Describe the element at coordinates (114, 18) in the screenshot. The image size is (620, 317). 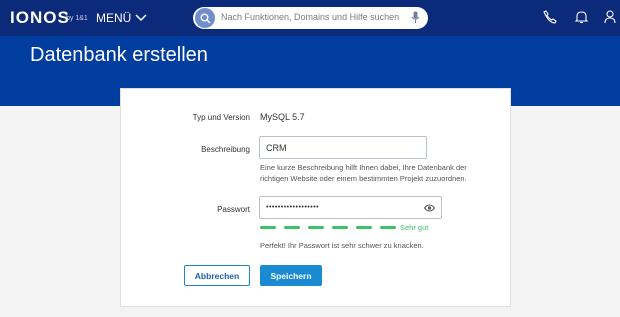
I see `menu-label: MENÜ` at that location.